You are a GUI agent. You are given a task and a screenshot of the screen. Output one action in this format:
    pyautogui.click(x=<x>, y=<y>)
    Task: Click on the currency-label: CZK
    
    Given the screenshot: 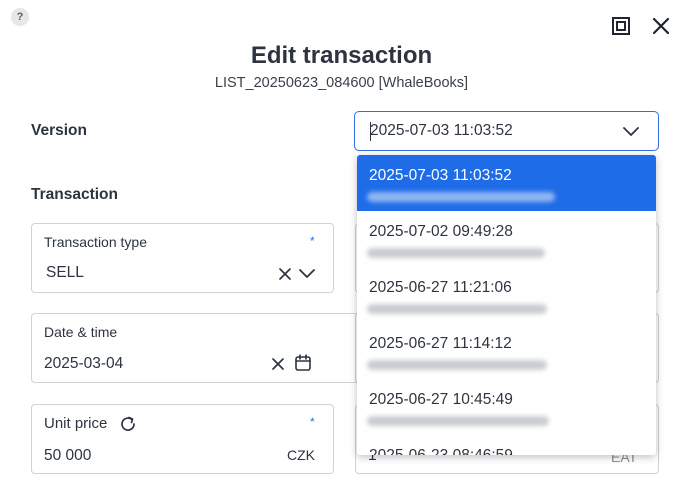 What is the action you would take?
    pyautogui.click(x=301, y=455)
    